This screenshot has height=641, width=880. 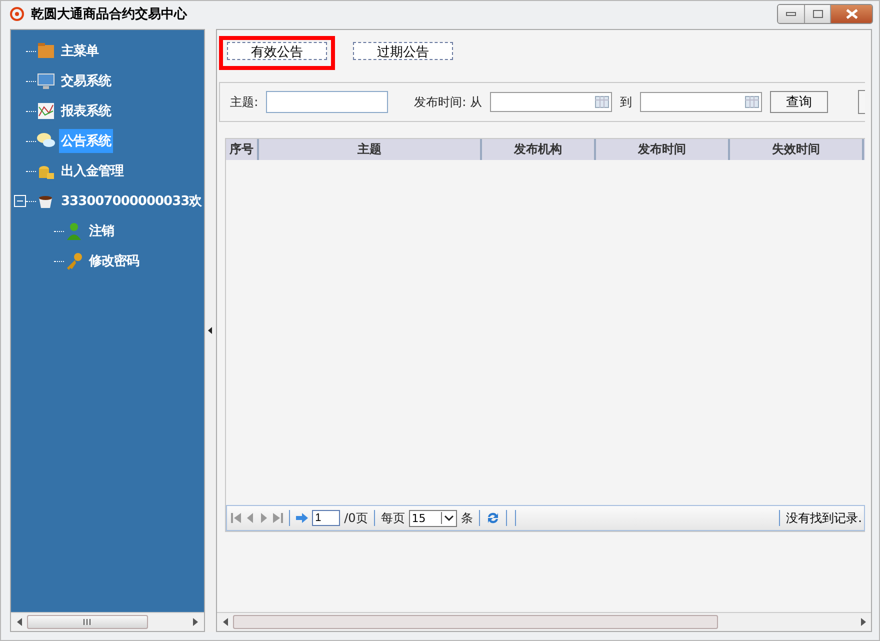 What do you see at coordinates (86, 81) in the screenshot?
I see `tree-item: 交易系统` at bounding box center [86, 81].